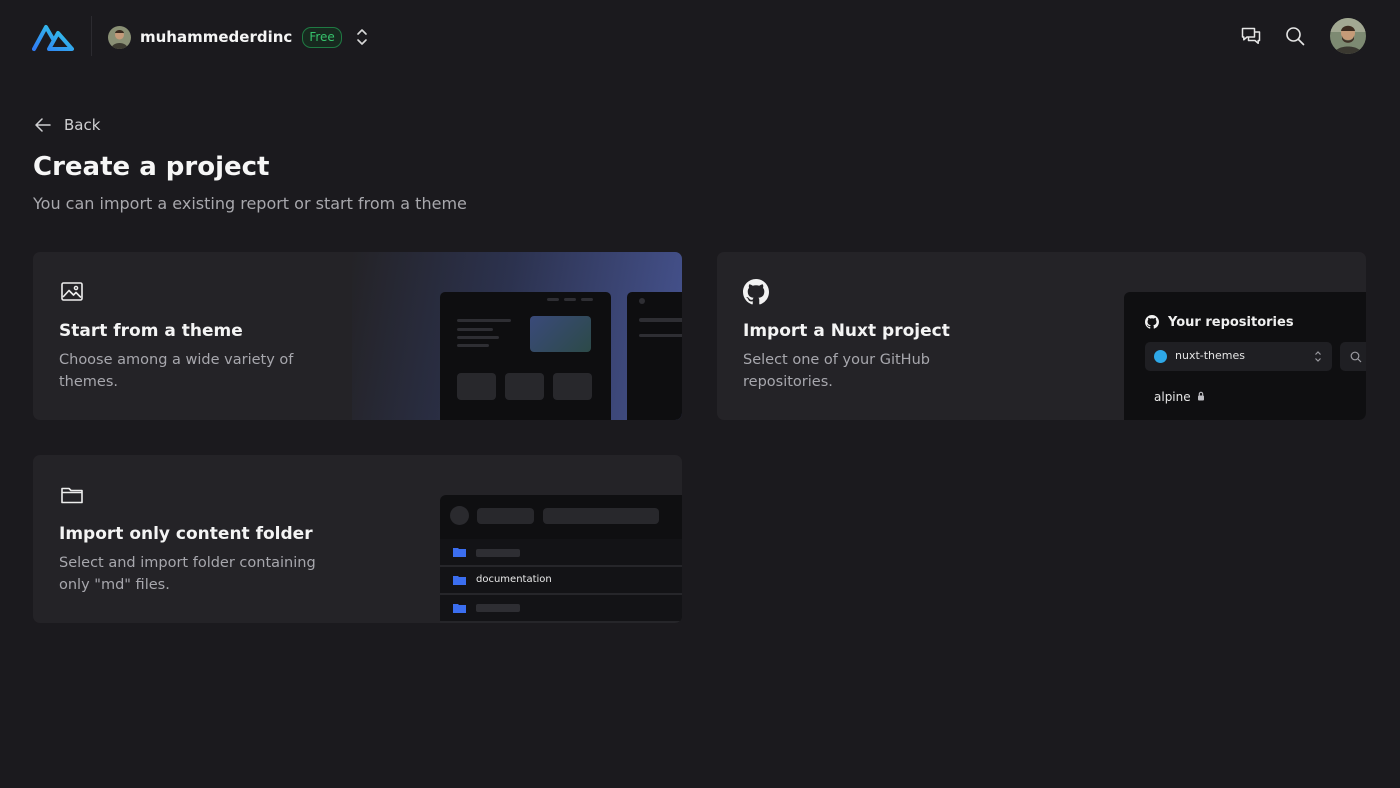  Describe the element at coordinates (176, 371) in the screenshot. I see `card-description: Choose among a wide variety of themes.` at that location.